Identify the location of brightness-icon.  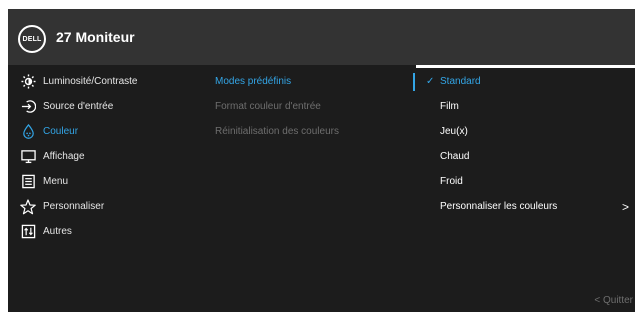
(28, 82).